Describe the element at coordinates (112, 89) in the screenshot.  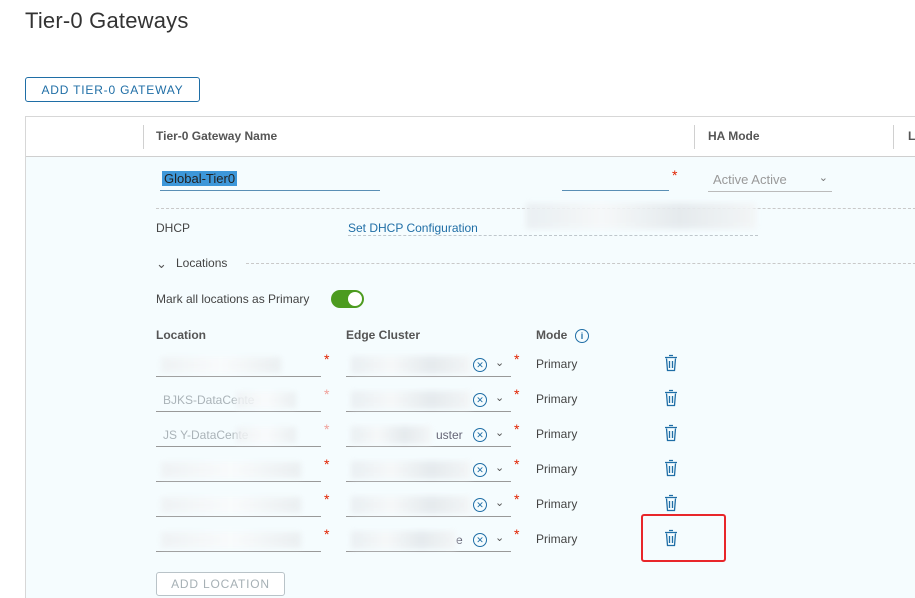
I see `add-tier0-gateway-button: ADD TIER-0 GATEWAY` at that location.